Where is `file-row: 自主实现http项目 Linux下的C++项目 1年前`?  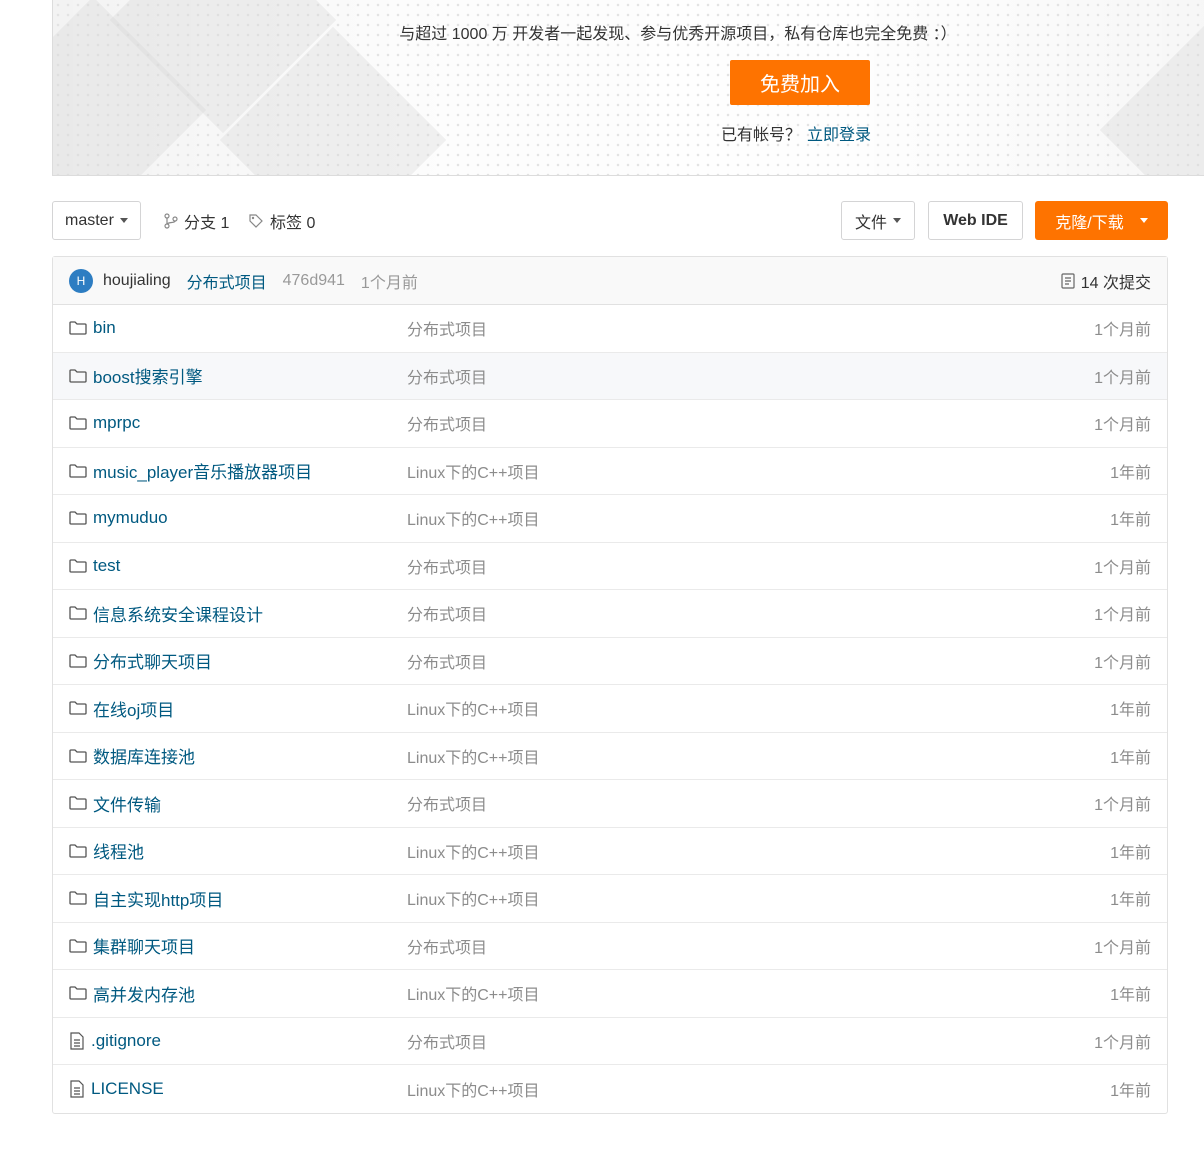 file-row: 自主实现http项目 Linux下的C++项目 1年前 is located at coordinates (610, 899).